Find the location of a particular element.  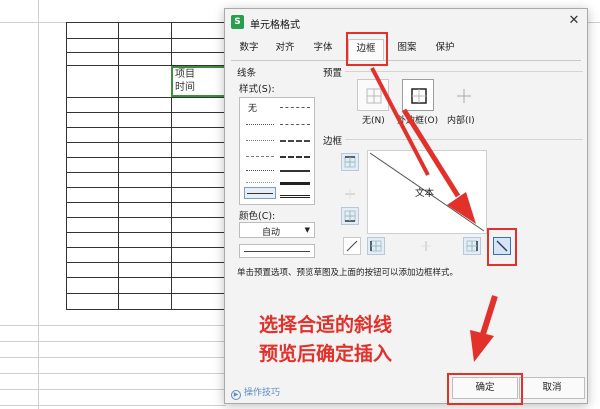

diagonal-up-button is located at coordinates (352, 246).